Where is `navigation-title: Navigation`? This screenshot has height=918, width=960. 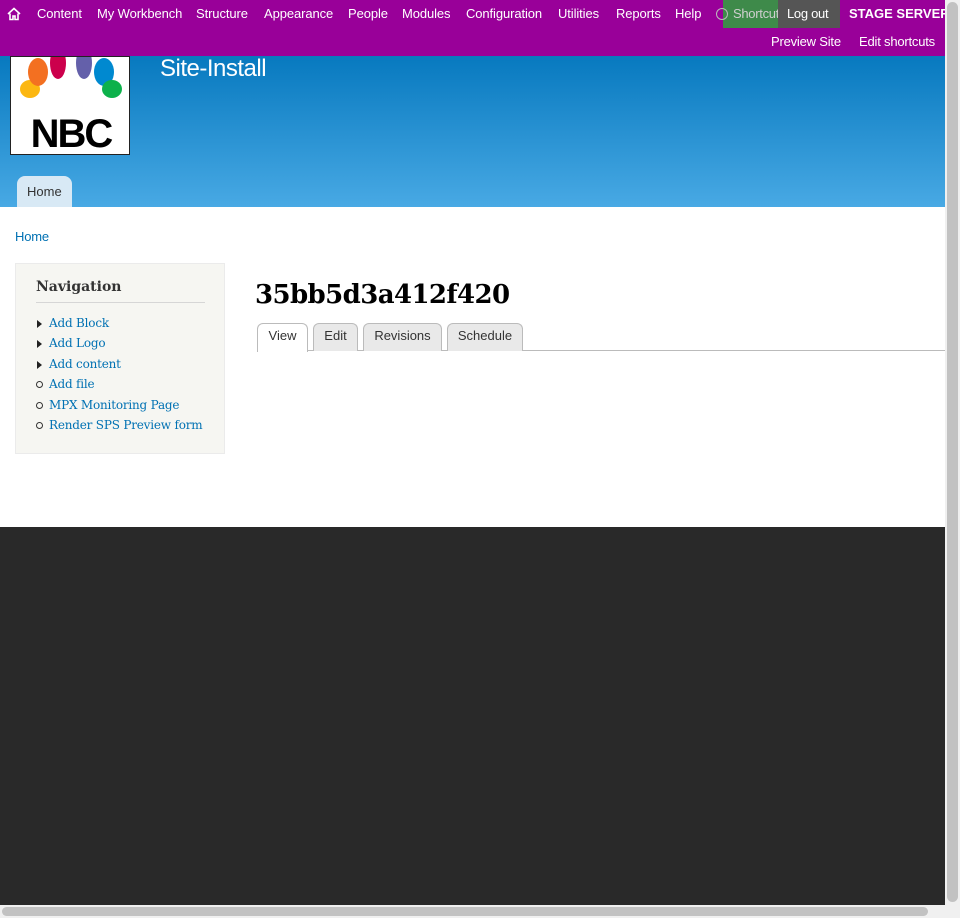 navigation-title: Navigation is located at coordinates (79, 287).